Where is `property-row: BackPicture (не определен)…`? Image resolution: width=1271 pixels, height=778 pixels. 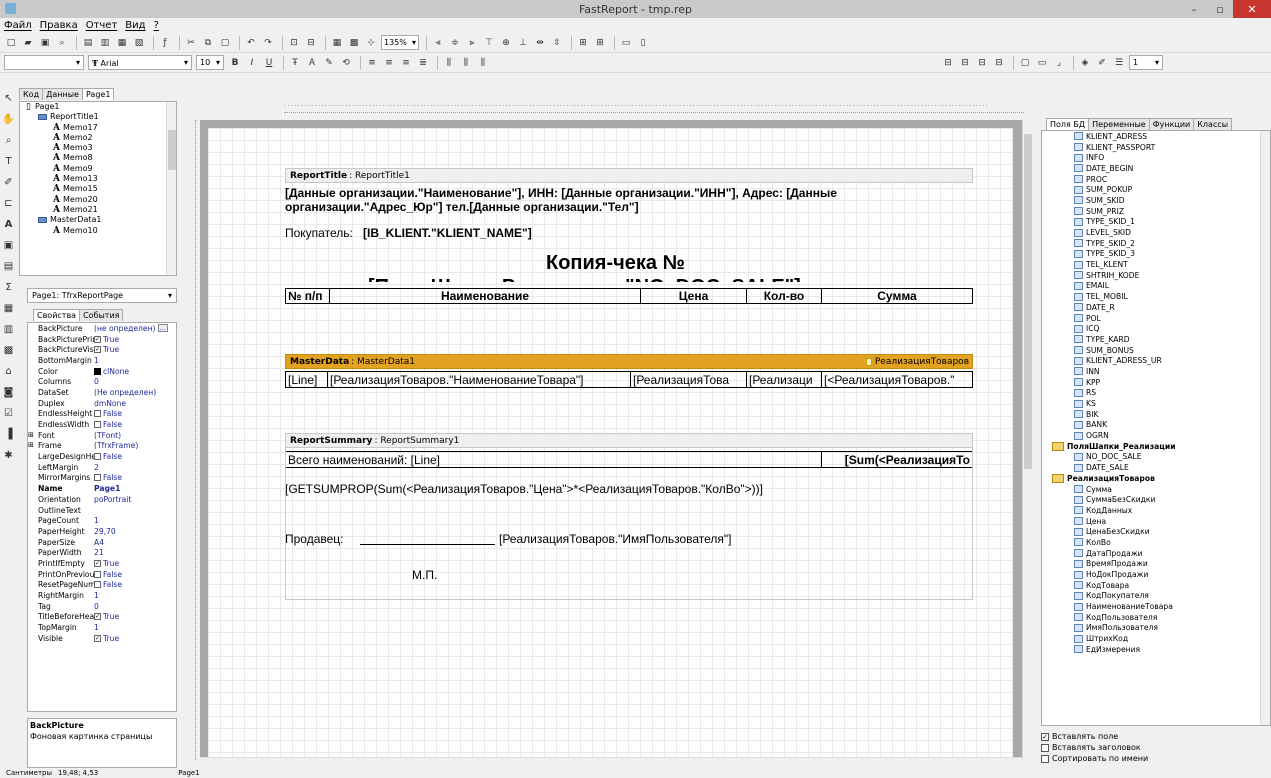
property-row: BackPicture (не определен)… is located at coordinates (102, 328).